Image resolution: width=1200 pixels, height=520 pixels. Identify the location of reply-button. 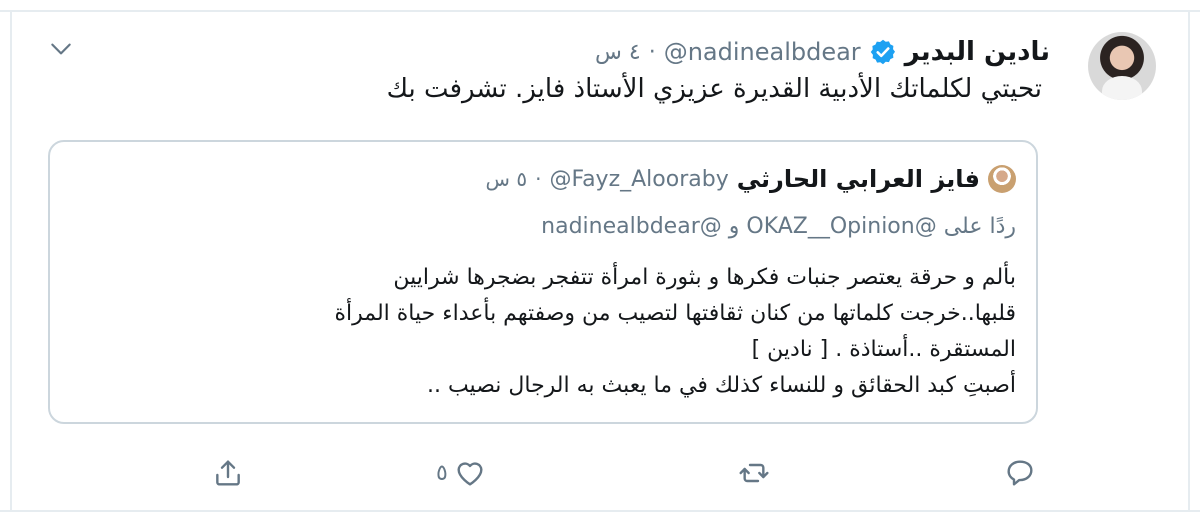
(1020, 473).